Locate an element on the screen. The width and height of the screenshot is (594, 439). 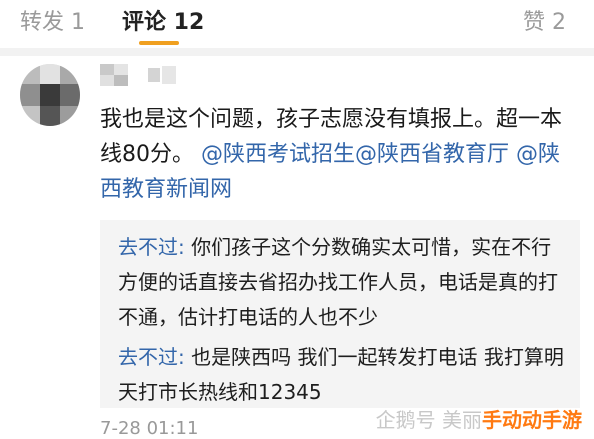
reply-text: 也是陕西吗 我们一起转发打电话 我打算明天打市长热线和12345 is located at coordinates (341, 374).